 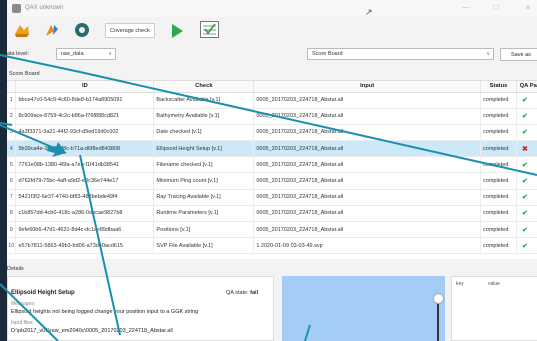 What do you see at coordinates (24, 74) in the screenshot?
I see `scoreboard-title: Score Board` at bounding box center [24, 74].